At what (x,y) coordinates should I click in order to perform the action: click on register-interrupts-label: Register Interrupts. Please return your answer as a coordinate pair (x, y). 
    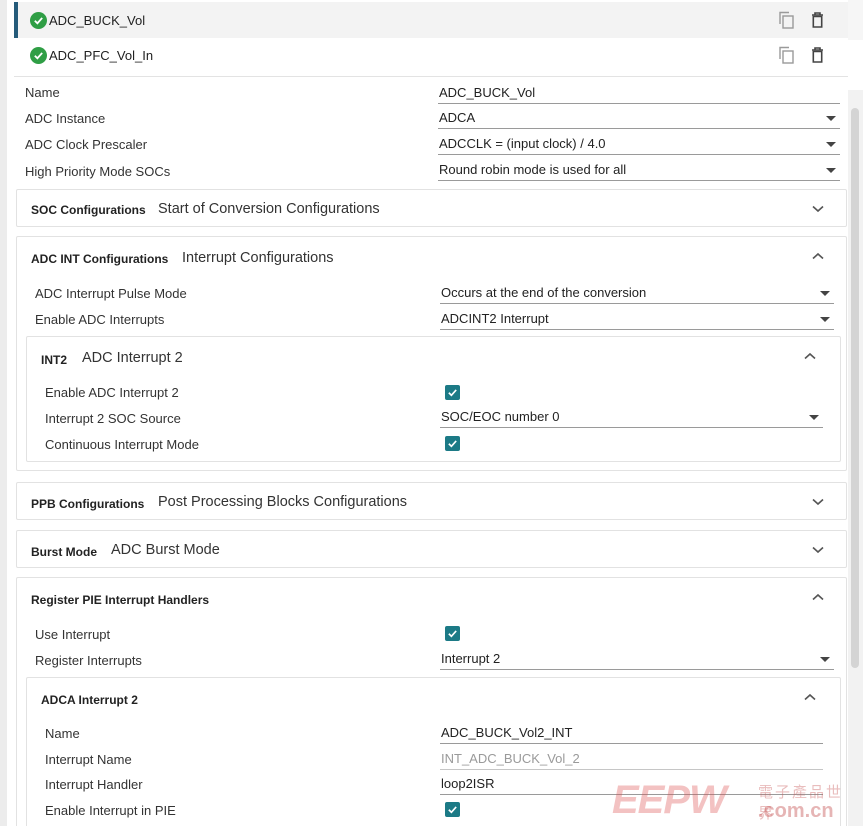
    Looking at the image, I should click on (88, 660).